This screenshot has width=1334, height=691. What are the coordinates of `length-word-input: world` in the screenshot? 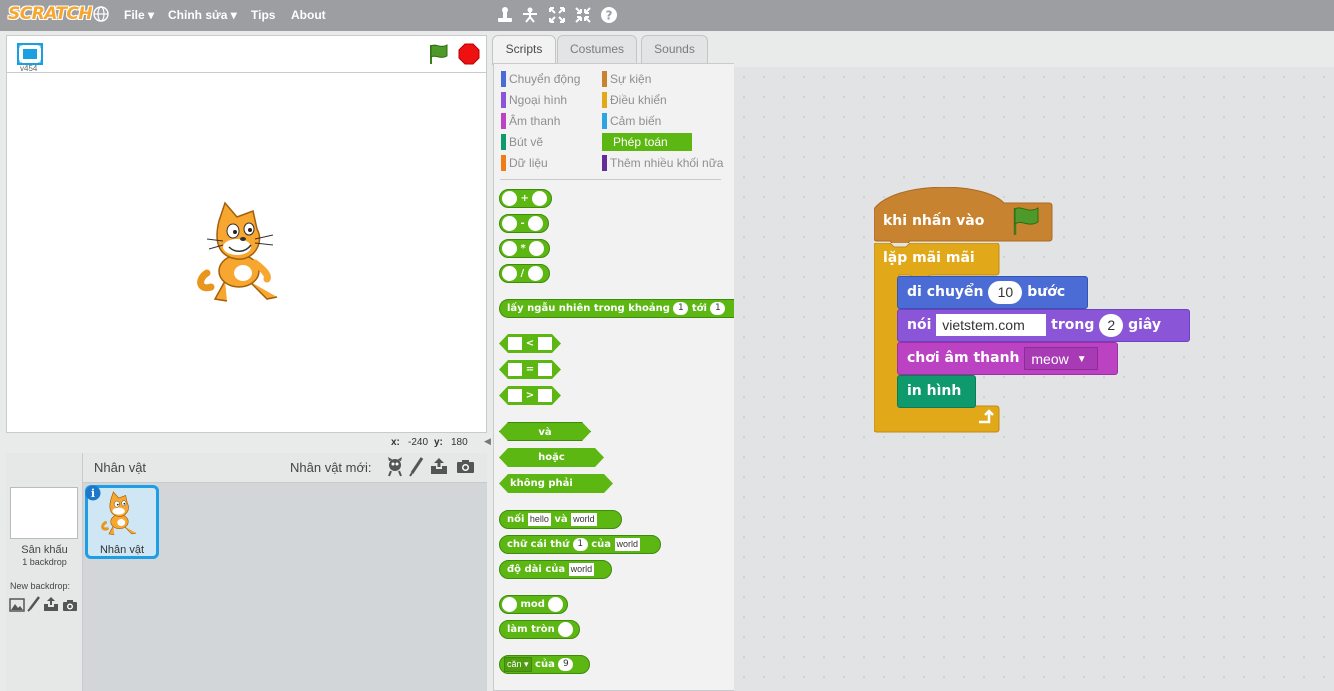 It's located at (581, 569).